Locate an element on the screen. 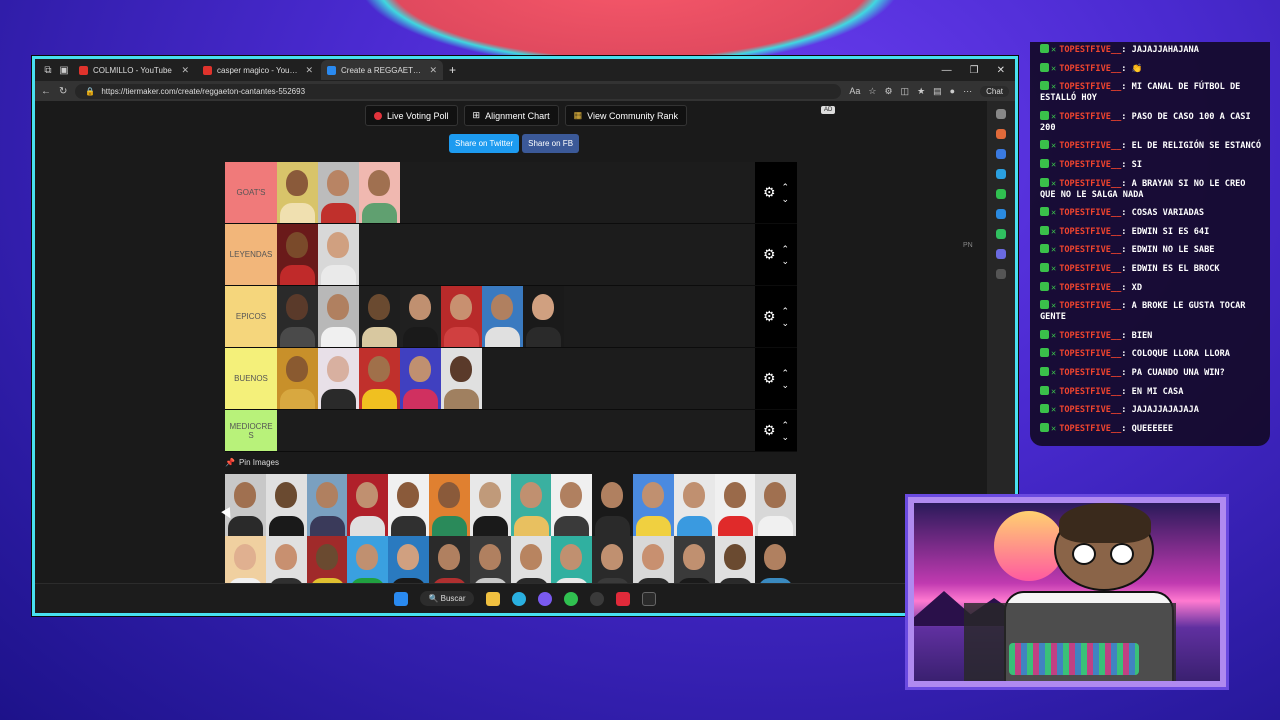 This screenshot has height=720, width=1280. minimize-icon: — is located at coordinates (947, 70).